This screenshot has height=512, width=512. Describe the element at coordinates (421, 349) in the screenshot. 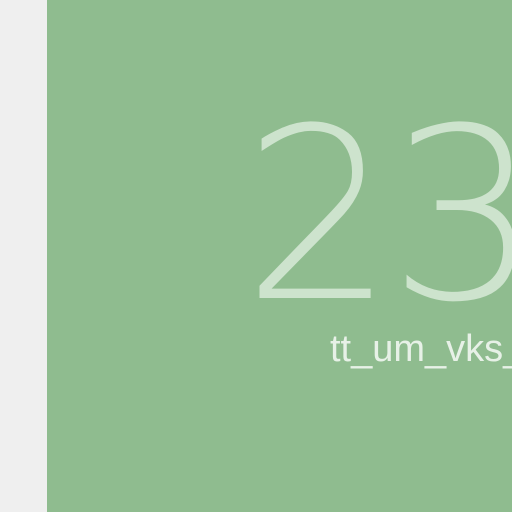

I see `tile-caption: tt_um_vks_` at that location.